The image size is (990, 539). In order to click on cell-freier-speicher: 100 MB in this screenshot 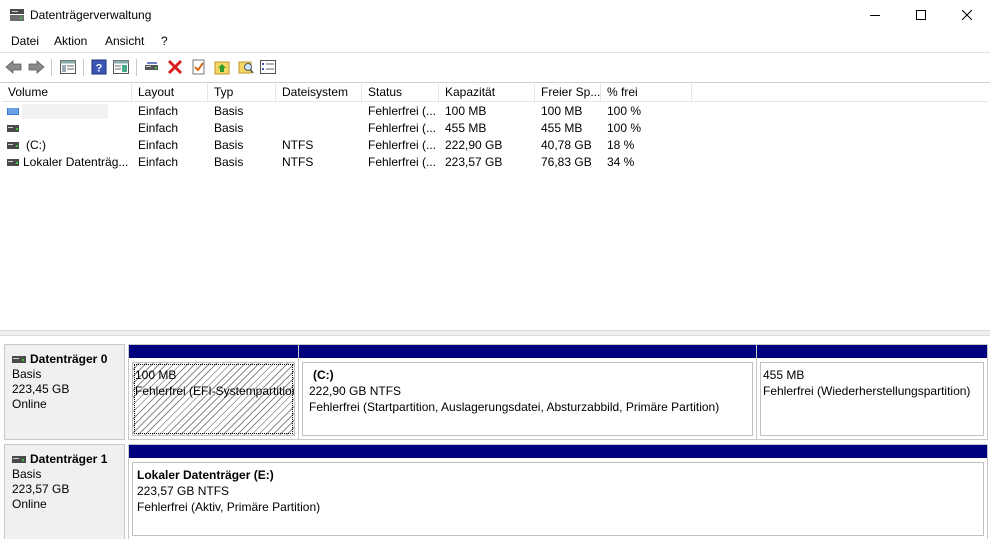, I will do `click(562, 111)`.